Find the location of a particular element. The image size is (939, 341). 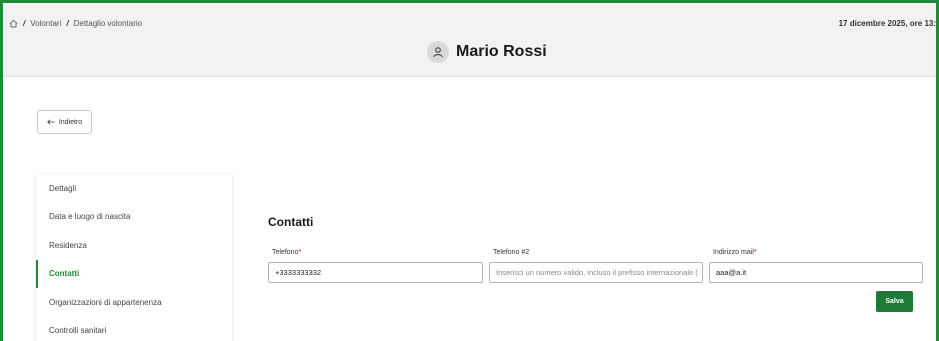

sidebar-item-label: Dettagli is located at coordinates (63, 188).